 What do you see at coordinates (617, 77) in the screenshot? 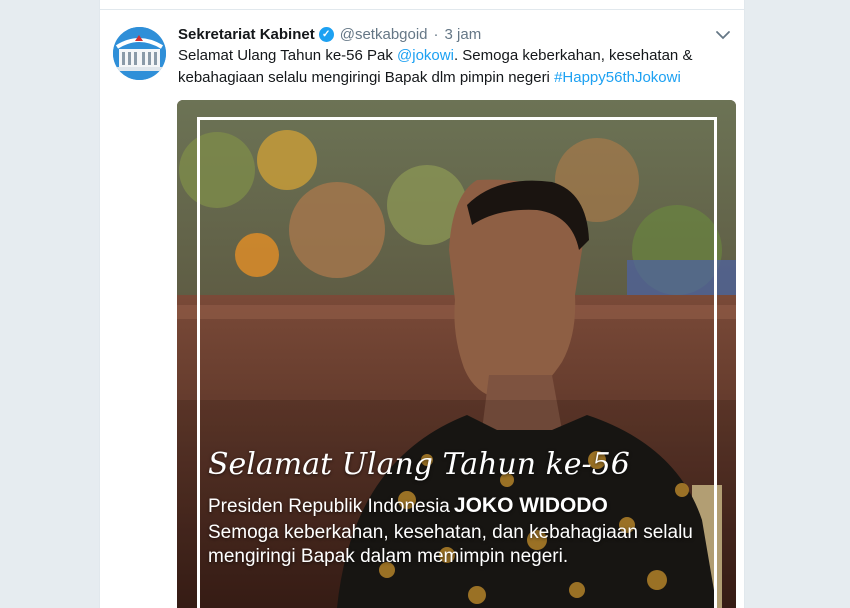
I see `hashtag-link: #Happy56thJokowi` at bounding box center [617, 77].